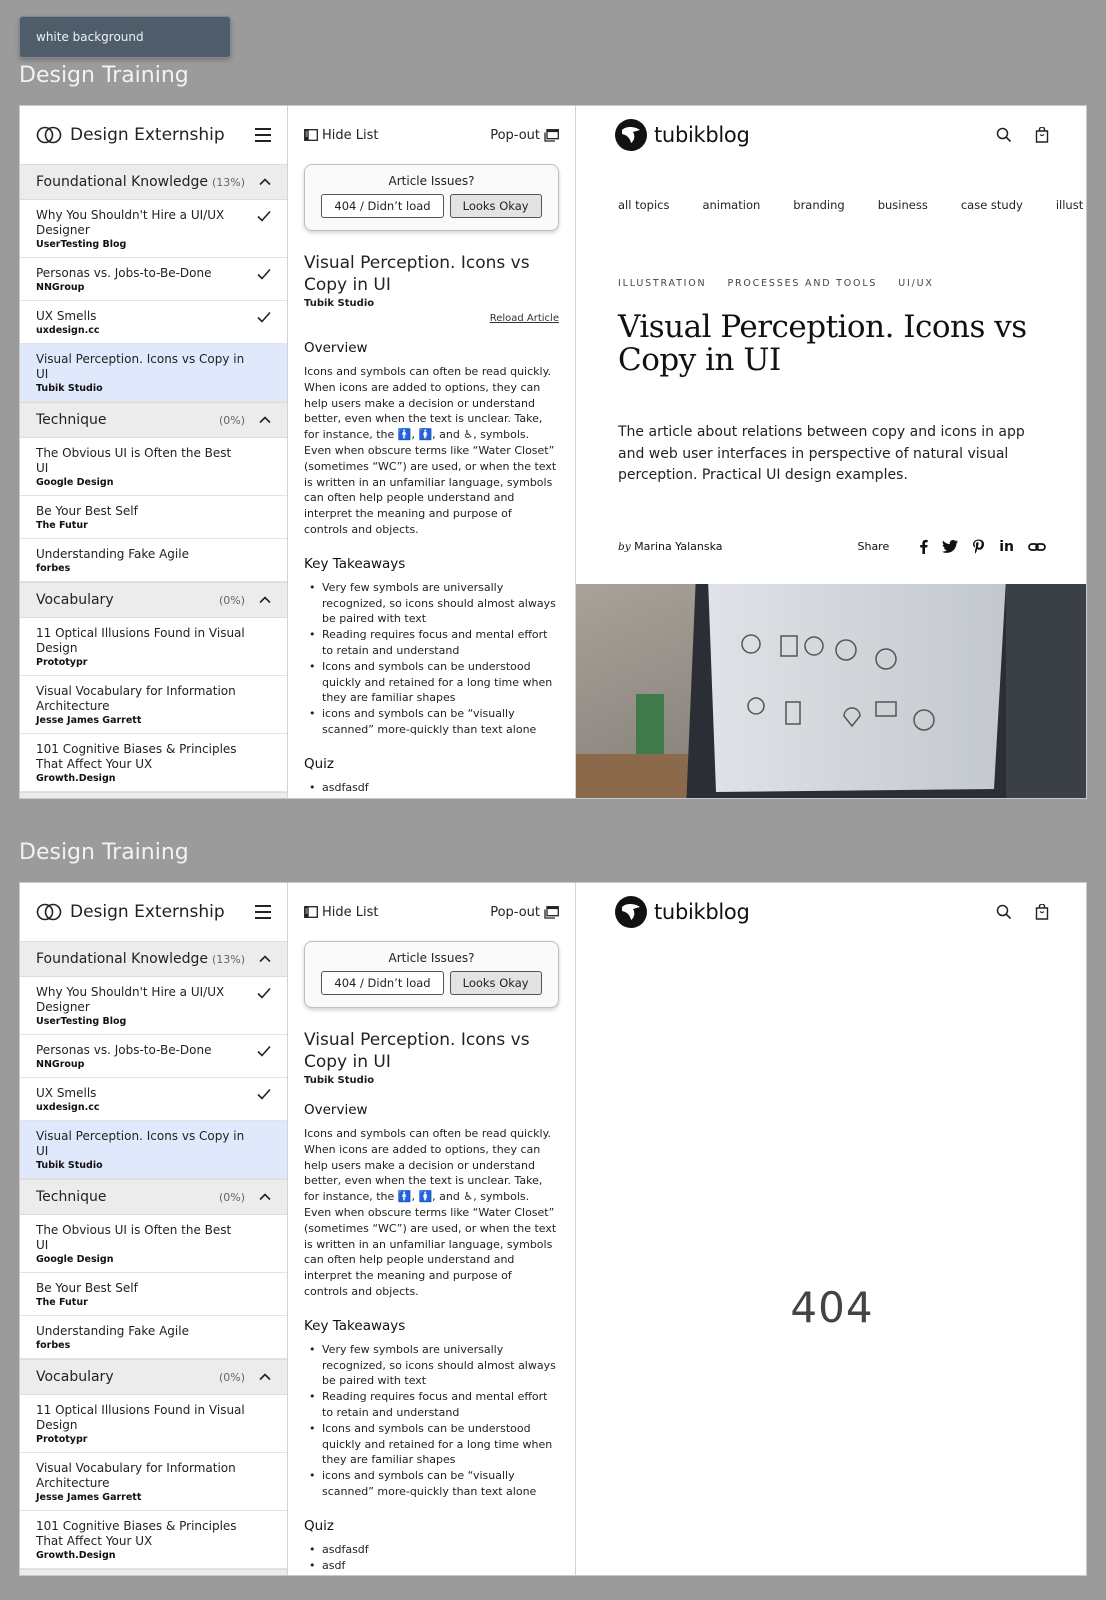 Image resolution: width=1106 pixels, height=1600 pixels. I want to click on tooltip: white background, so click(125, 37).